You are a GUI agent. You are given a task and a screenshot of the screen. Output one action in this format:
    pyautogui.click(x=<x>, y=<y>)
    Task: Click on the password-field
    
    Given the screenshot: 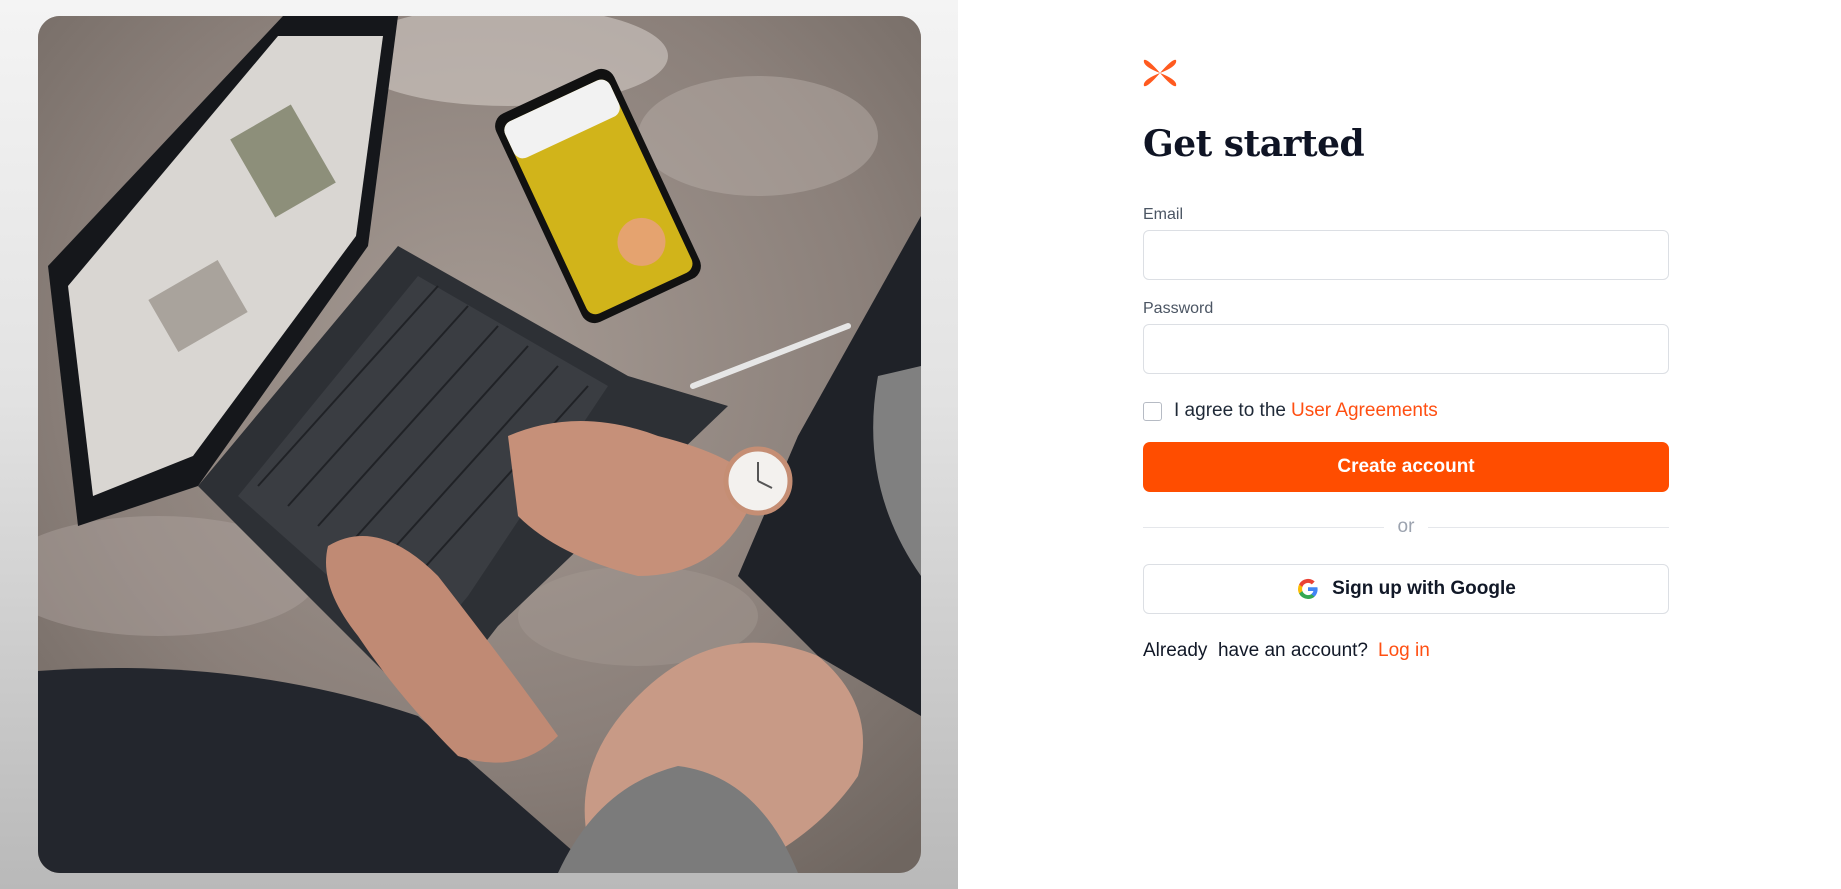 What is the action you would take?
    pyautogui.click(x=1406, y=349)
    